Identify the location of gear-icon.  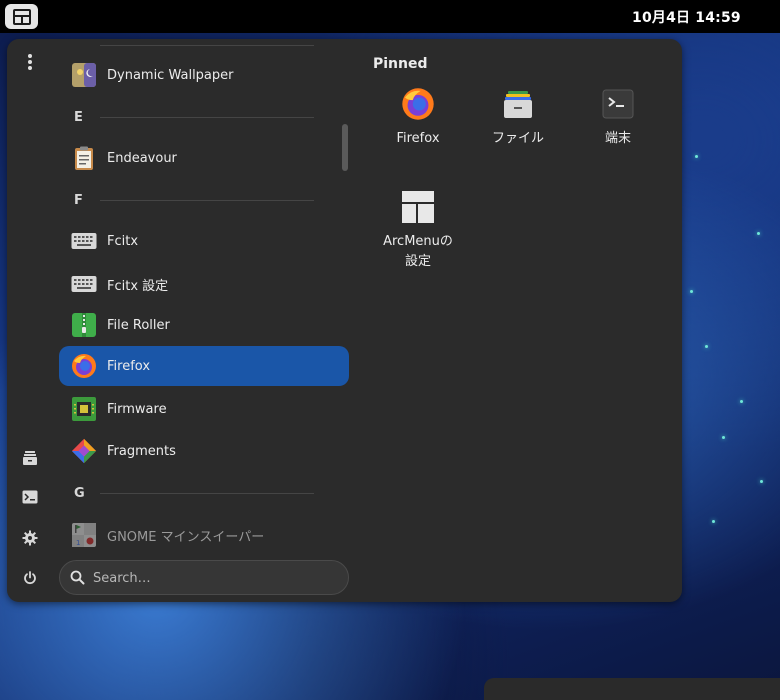
(30, 538).